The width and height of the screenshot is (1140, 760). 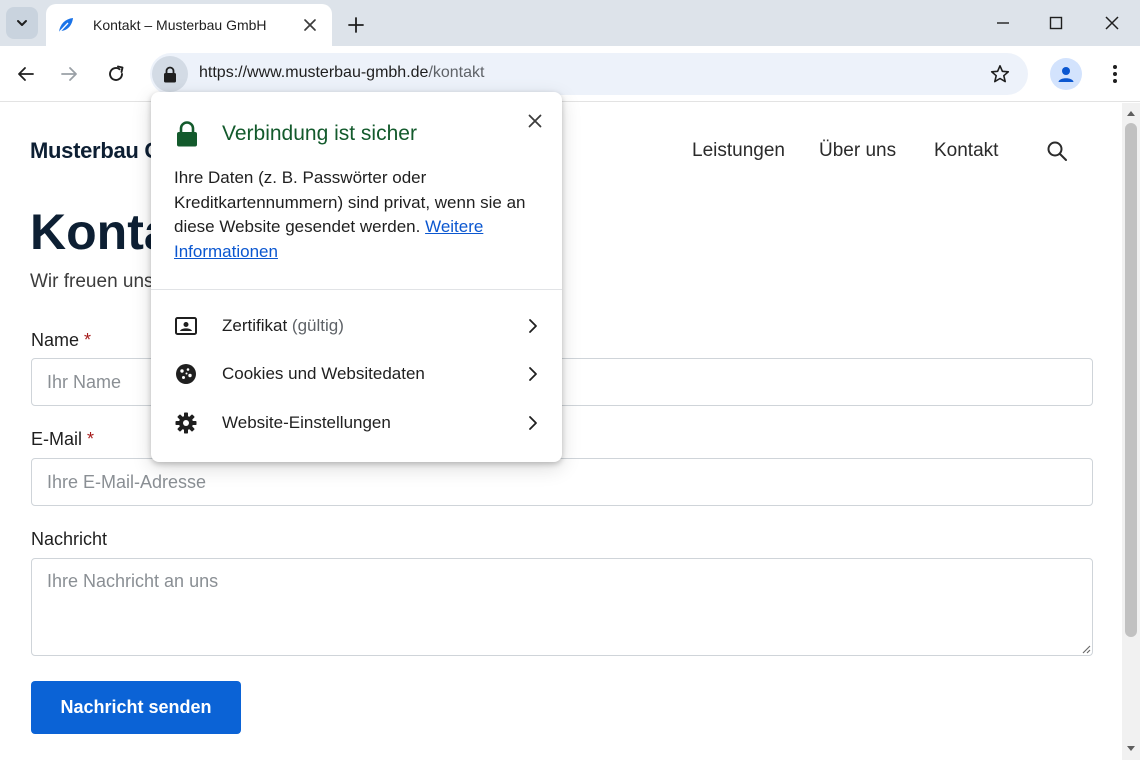 I want to click on scroll-down-arrow-icon, so click(x=1131, y=749).